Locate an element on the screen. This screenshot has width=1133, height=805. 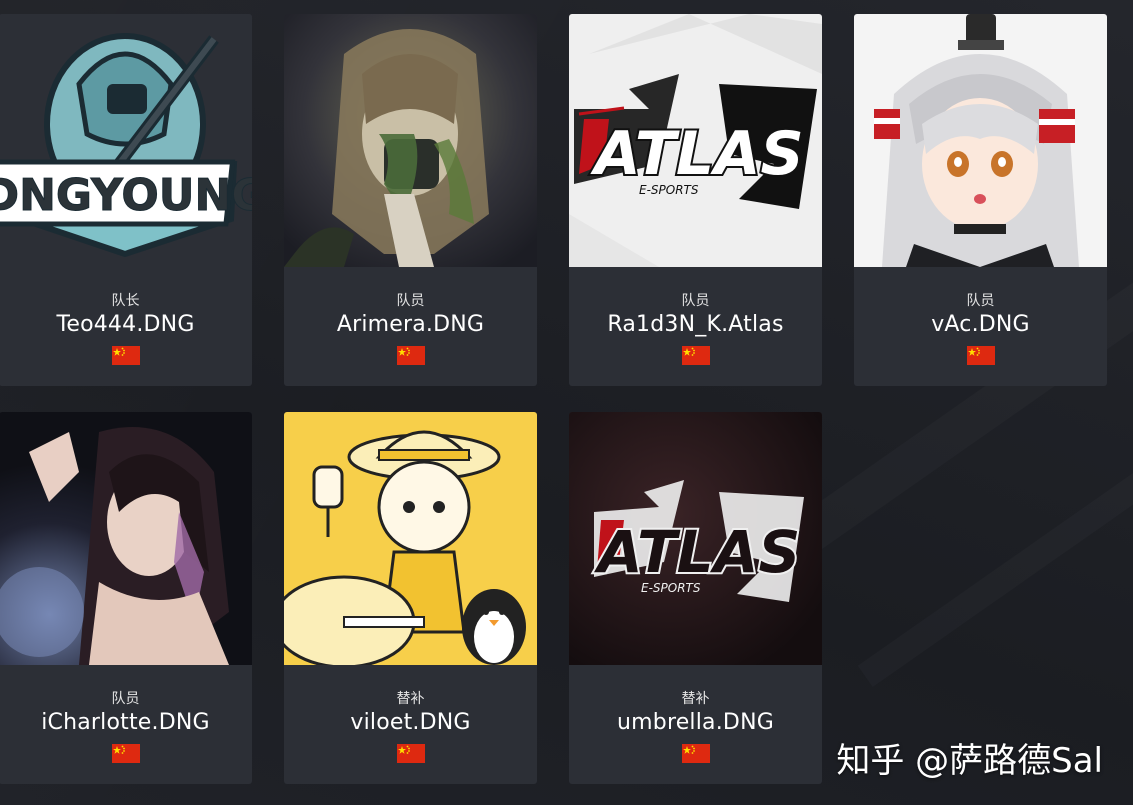
player-card: ATLAS E-SPORTS 替补 umbrella.DNG is located at coordinates (695, 598).